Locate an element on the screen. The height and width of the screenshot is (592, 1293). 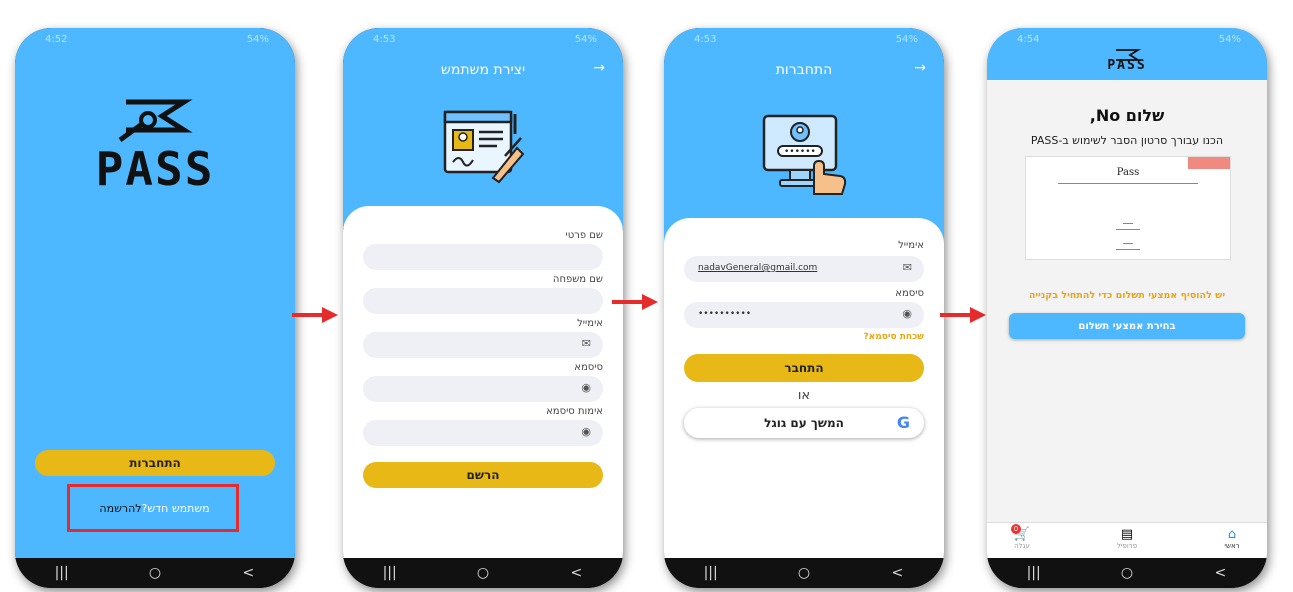
register-button: הרשם is located at coordinates (483, 475).